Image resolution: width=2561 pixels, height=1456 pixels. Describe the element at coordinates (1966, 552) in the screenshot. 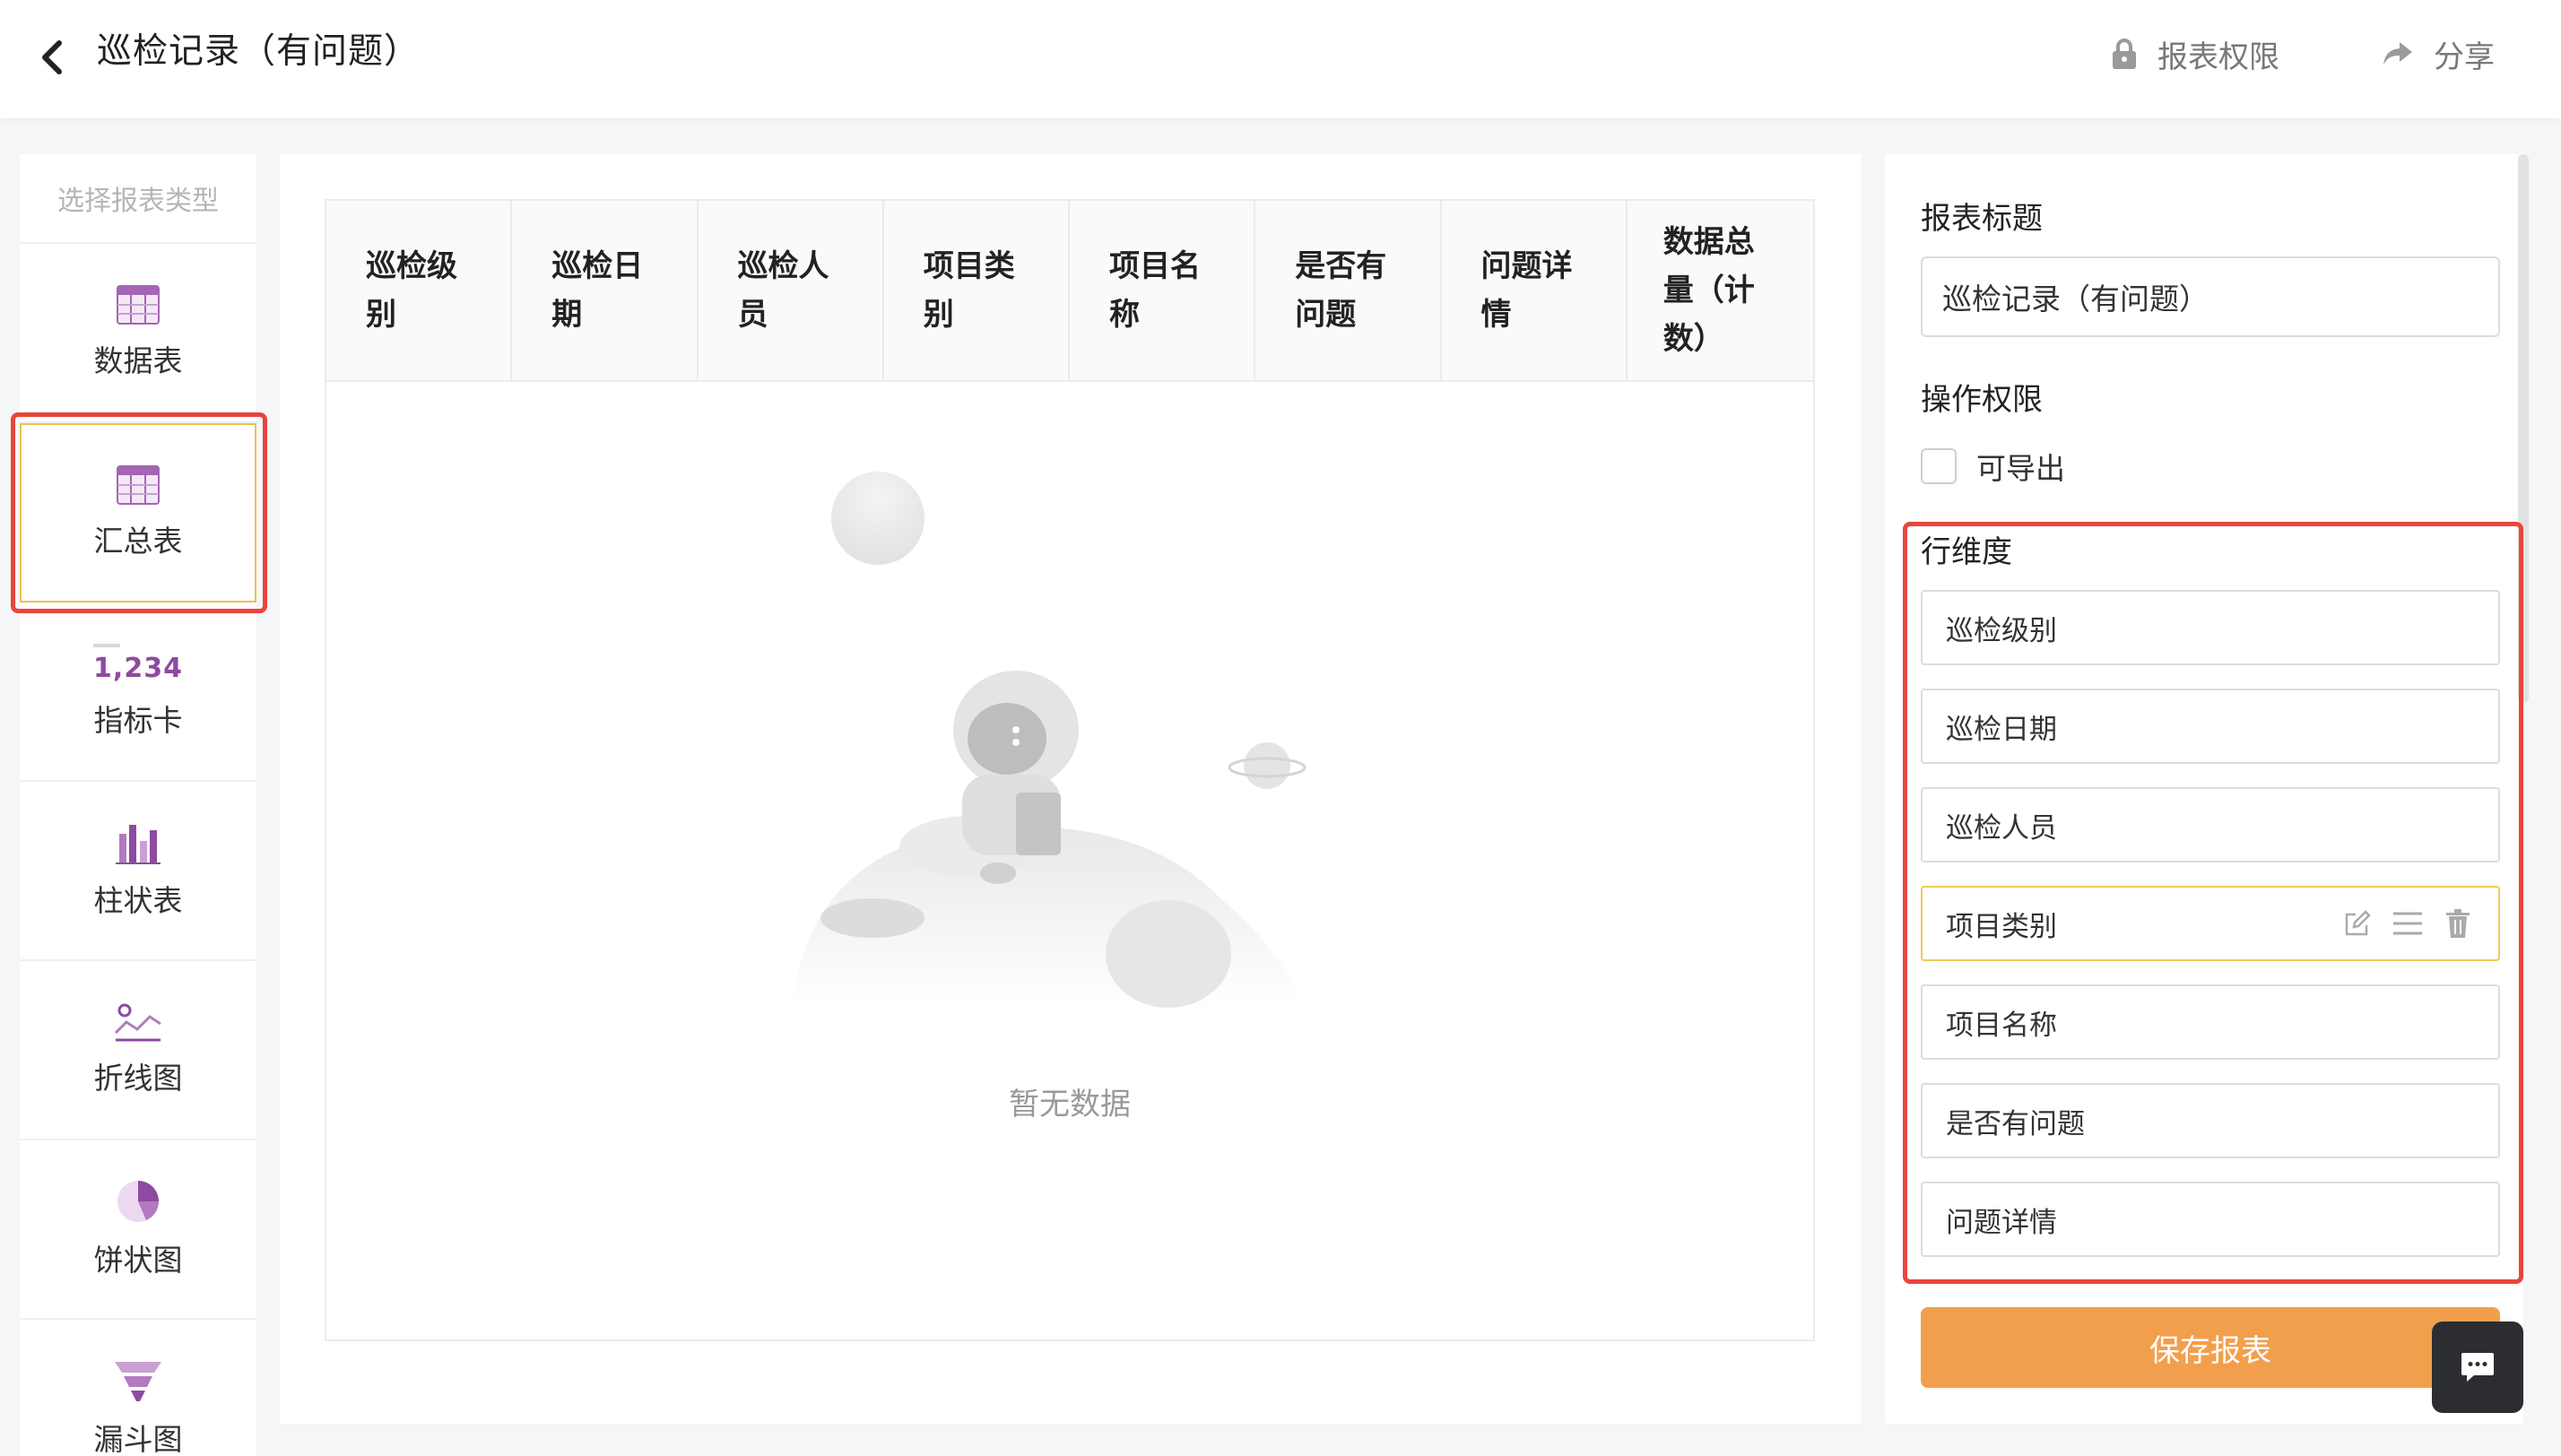

I see `row-dimensions-label: 行维度` at that location.